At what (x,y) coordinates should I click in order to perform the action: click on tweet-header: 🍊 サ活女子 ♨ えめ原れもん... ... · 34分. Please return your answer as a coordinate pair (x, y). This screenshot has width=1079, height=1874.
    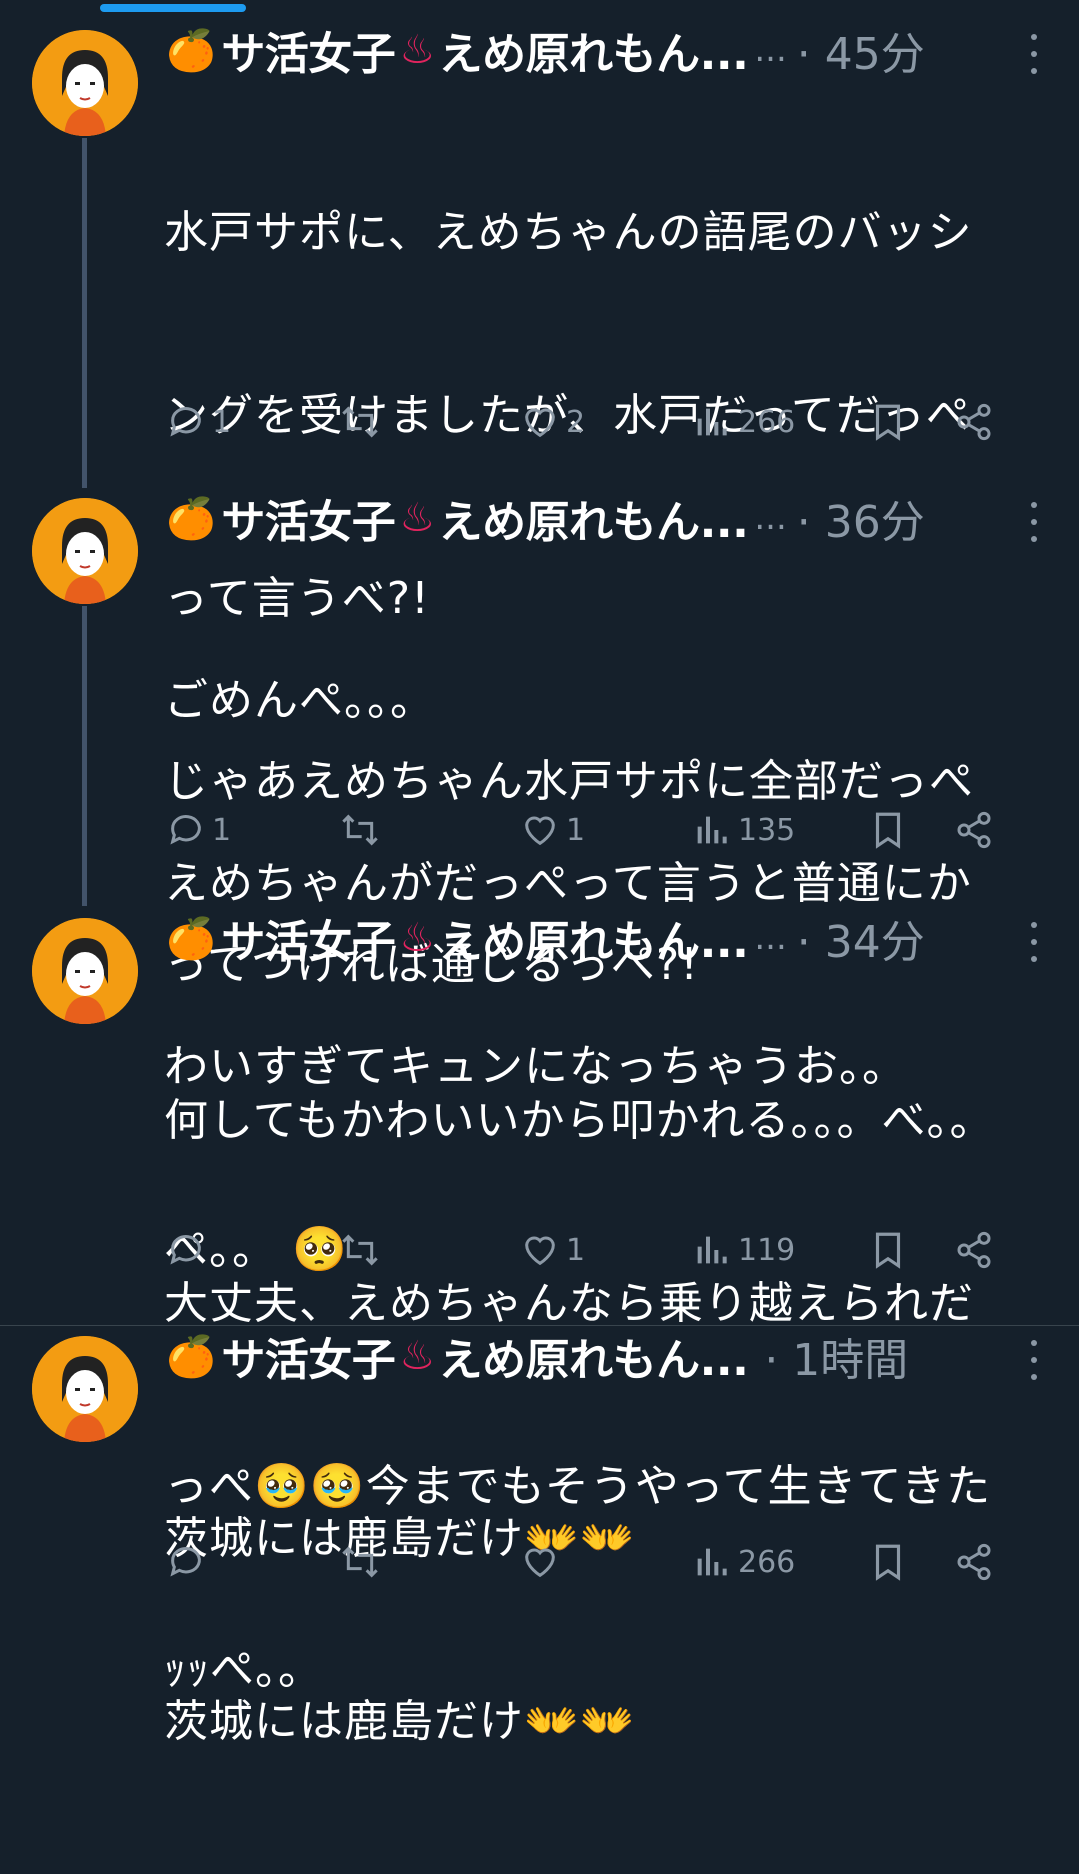
    Looking at the image, I should click on (602, 938).